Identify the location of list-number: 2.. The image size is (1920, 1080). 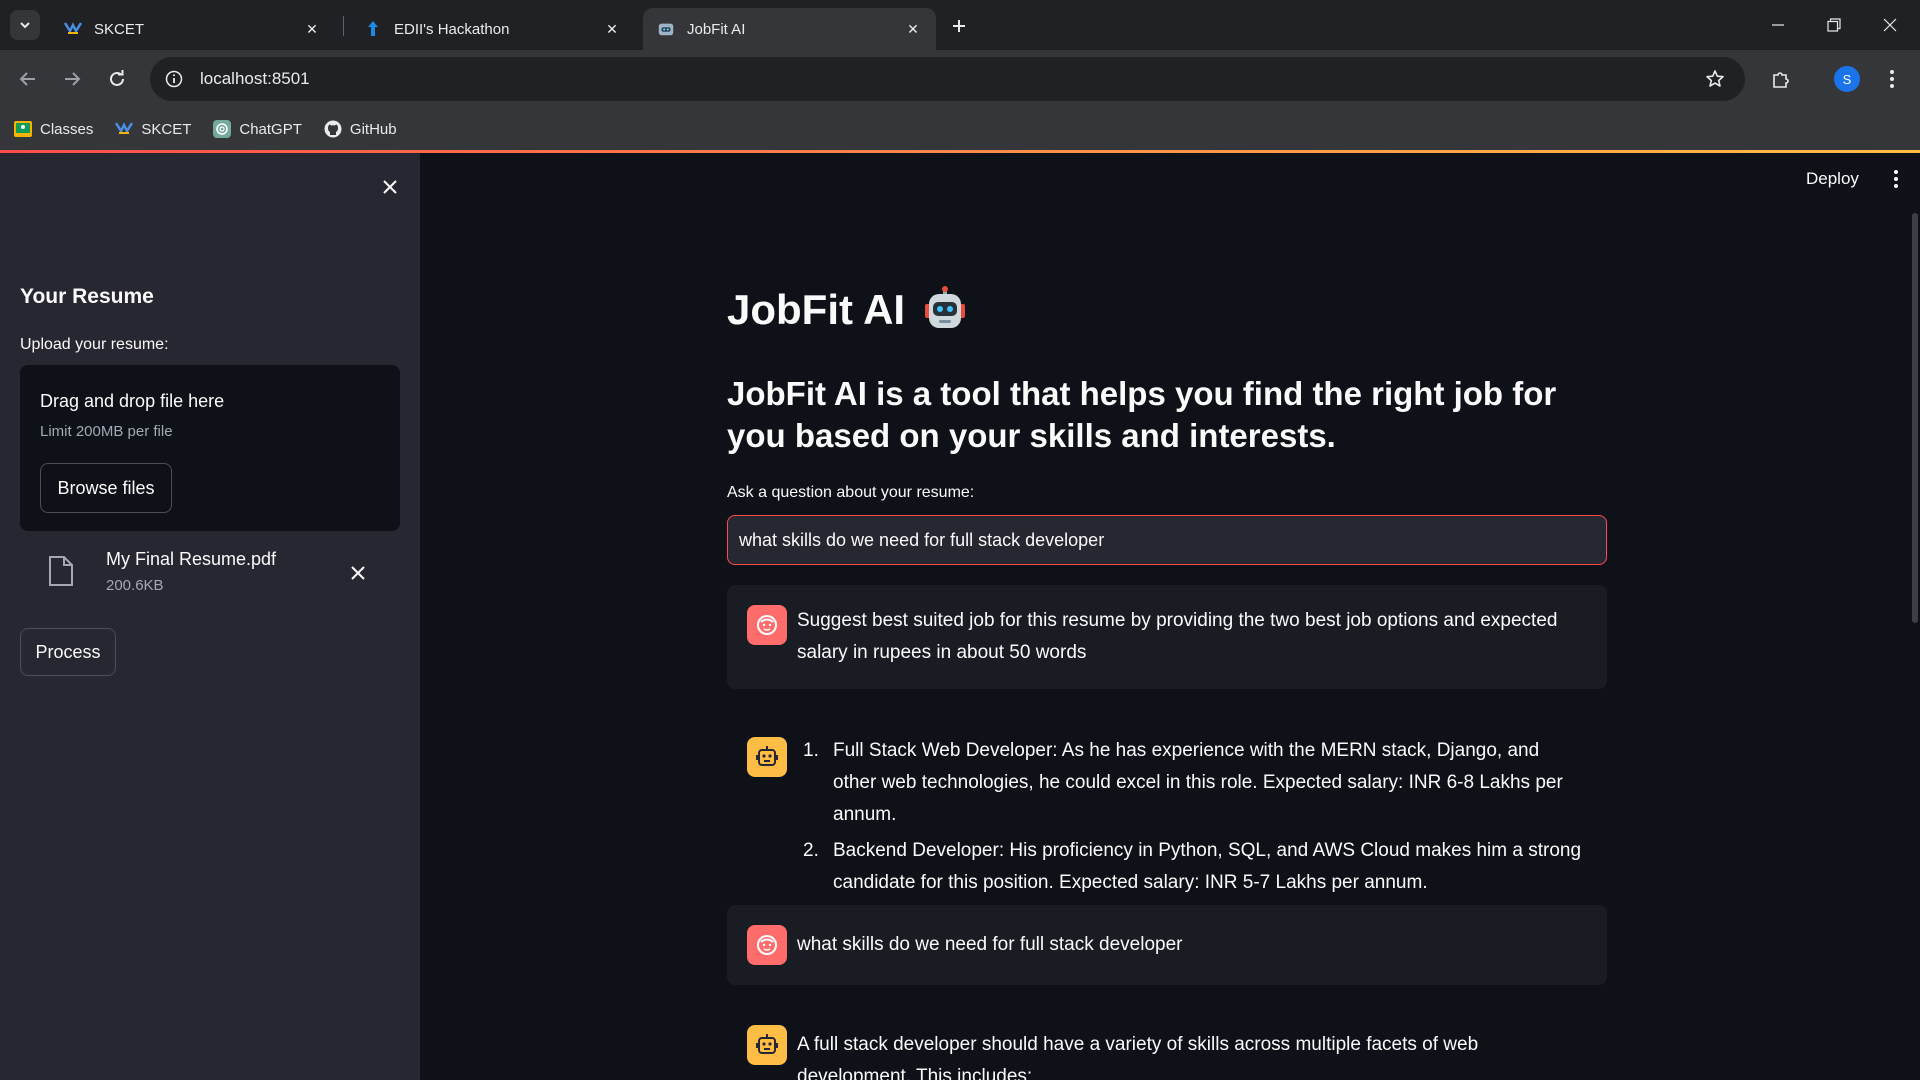
(811, 850).